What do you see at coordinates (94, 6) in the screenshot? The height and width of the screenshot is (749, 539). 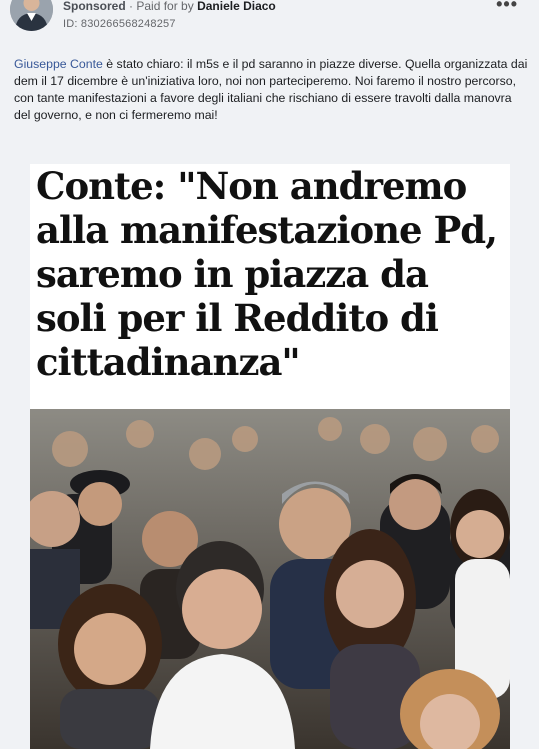 I see `sponsored-label: Sponsored` at bounding box center [94, 6].